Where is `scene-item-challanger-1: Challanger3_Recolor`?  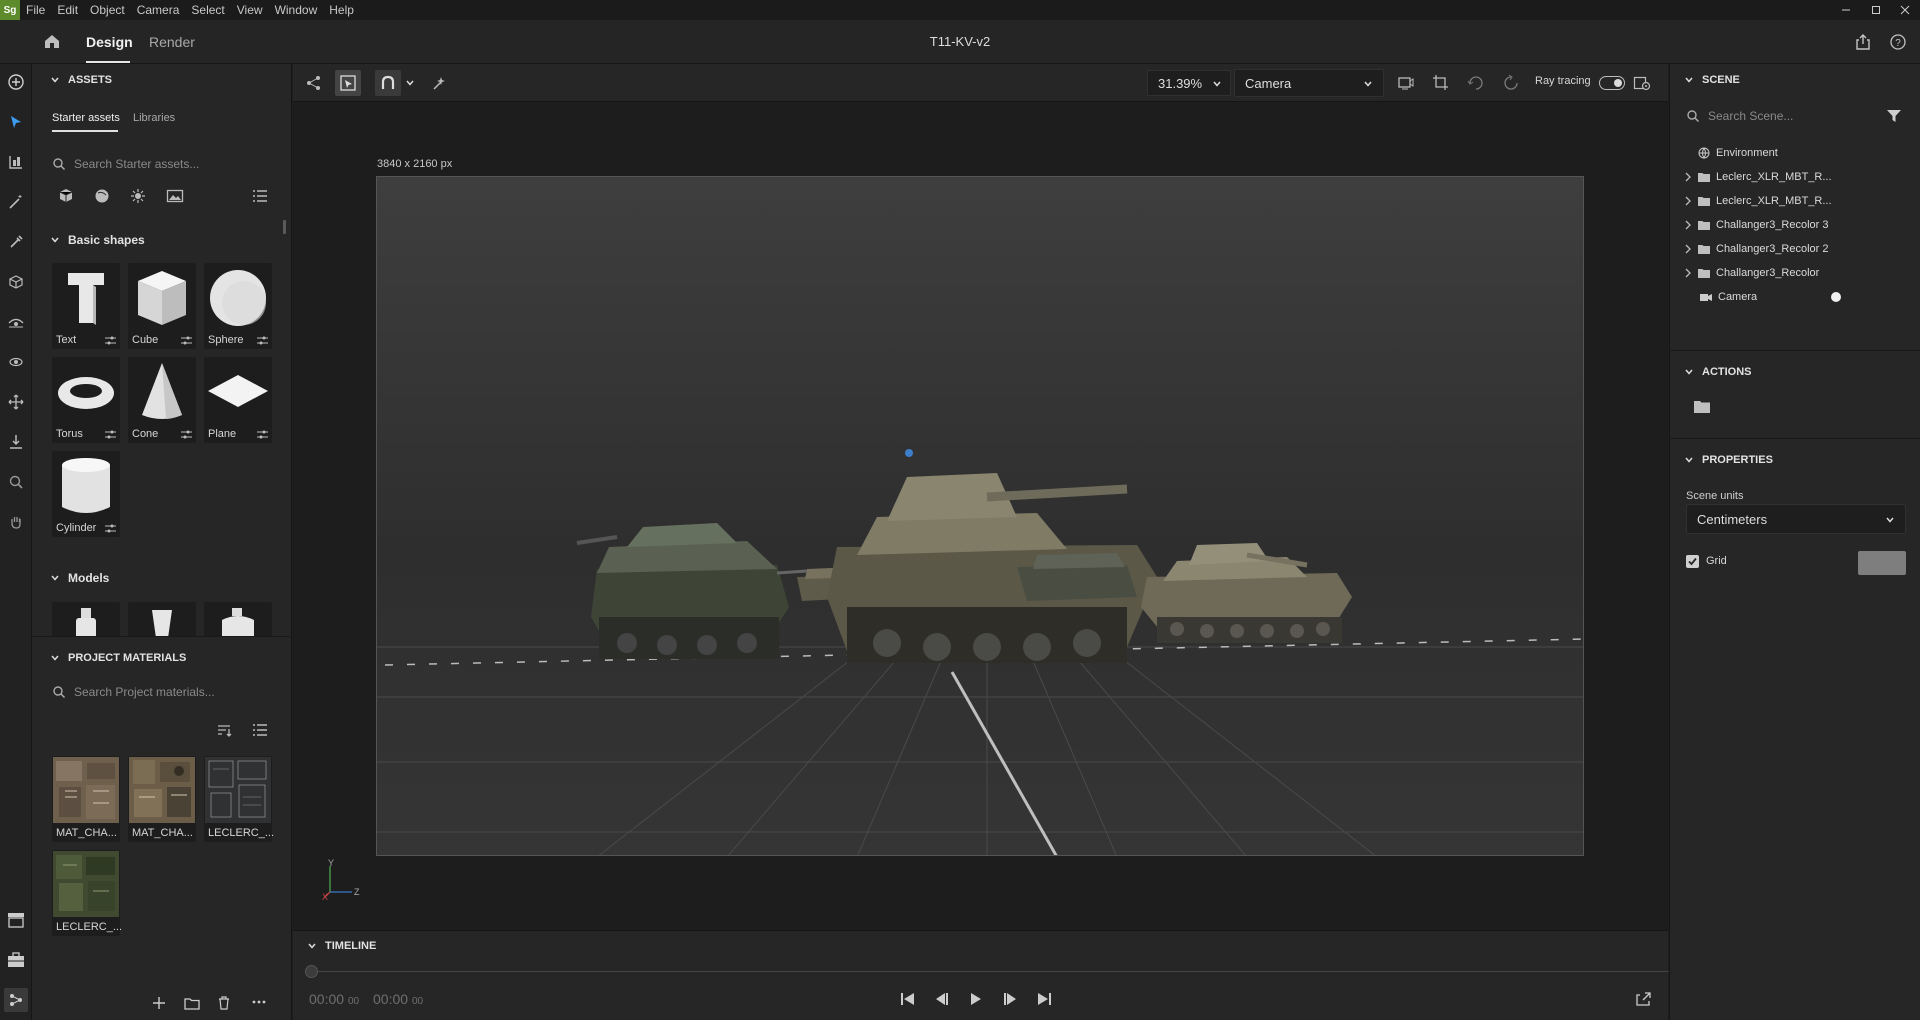 scene-item-challanger-1: Challanger3_Recolor is located at coordinates (1795, 273).